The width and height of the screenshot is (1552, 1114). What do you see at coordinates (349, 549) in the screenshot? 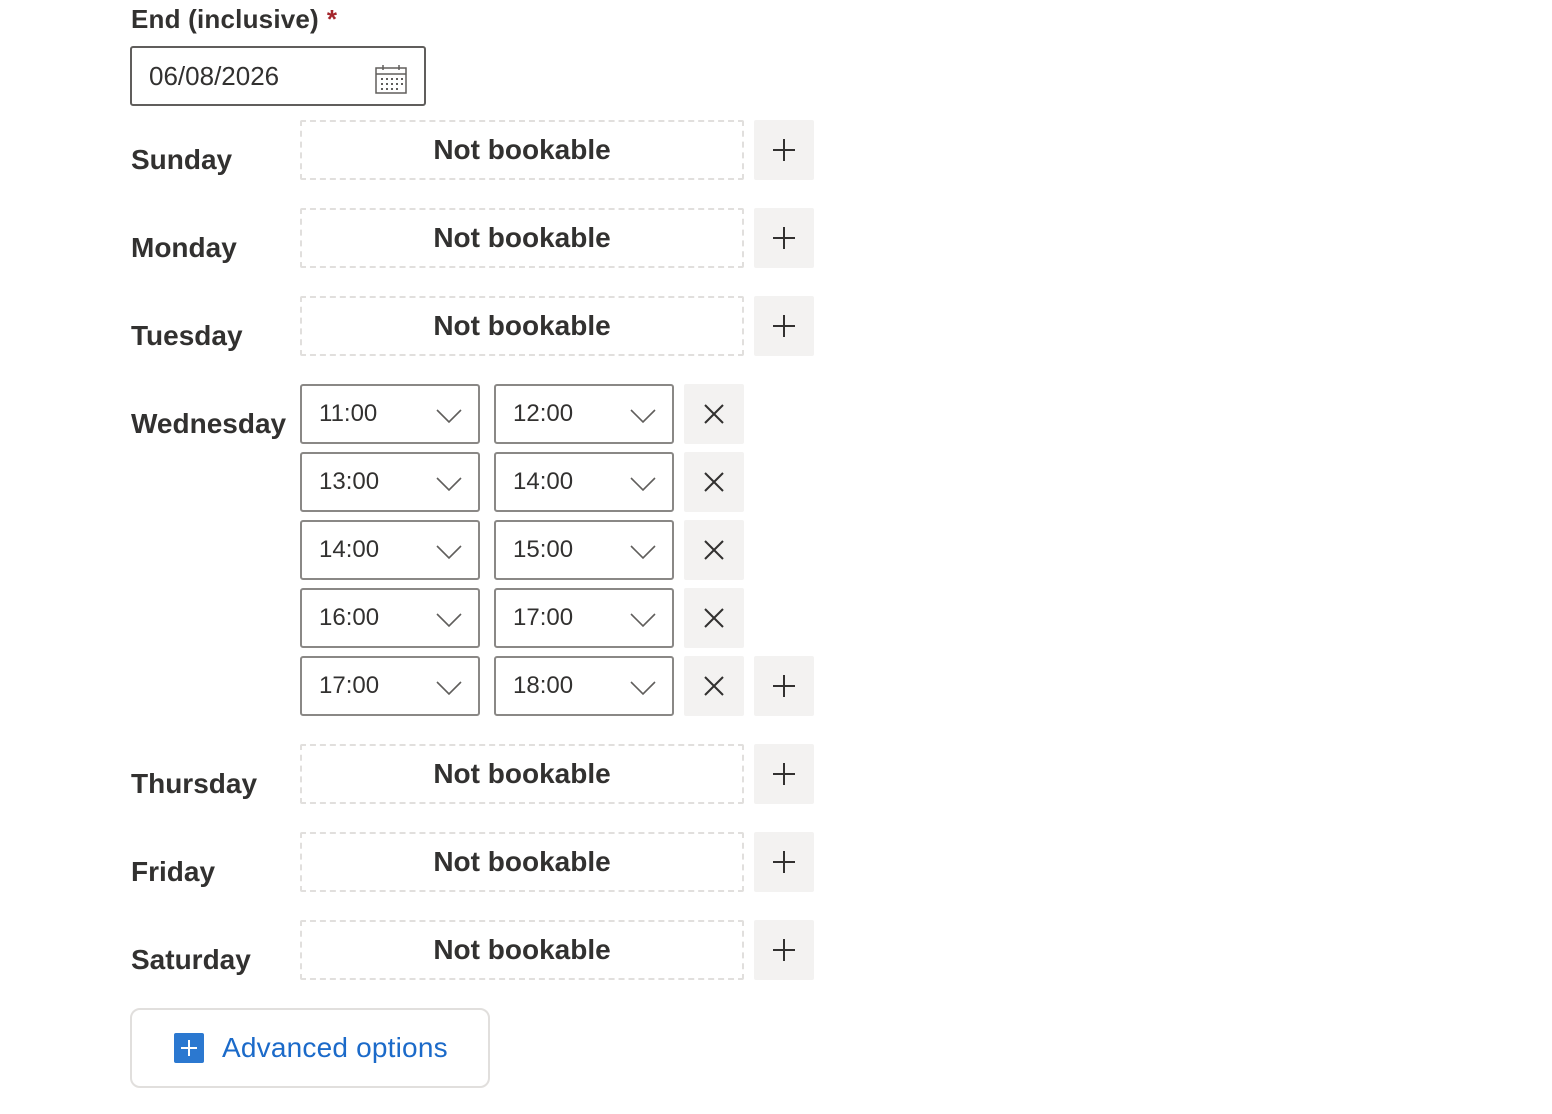
I see `slot-start-value: 14:00` at bounding box center [349, 549].